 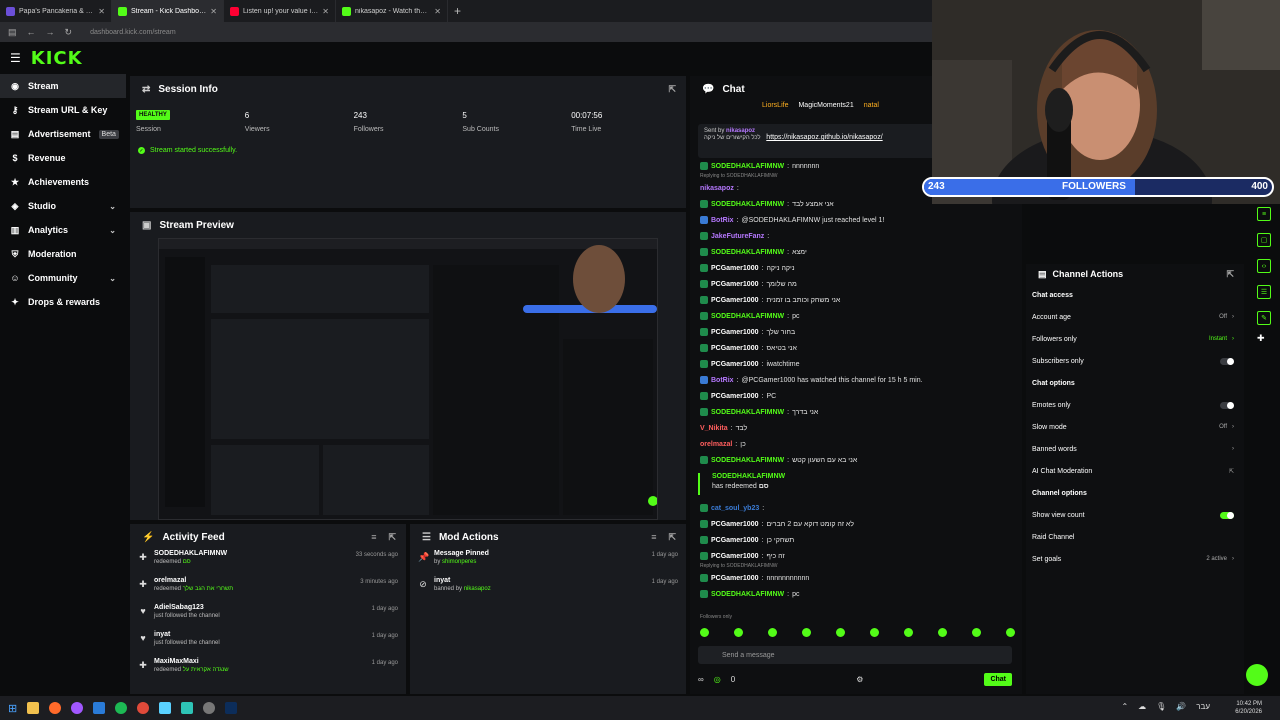 What do you see at coordinates (1248, 708) in the screenshot?
I see `clock: 10:42 PM 6/20/2026` at bounding box center [1248, 708].